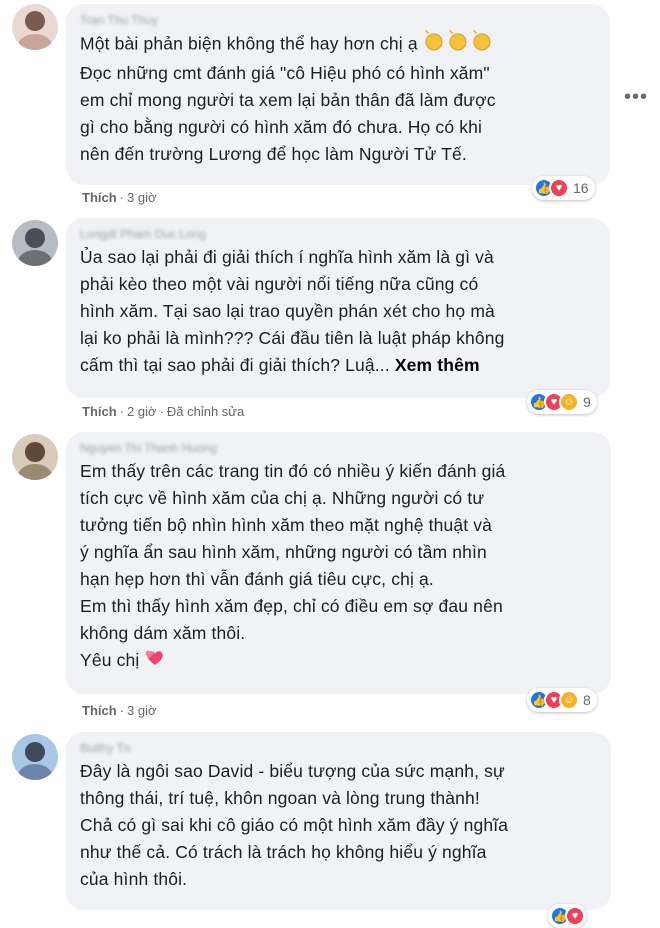 This screenshot has width=660, height=928. I want to click on reaction-summary: 👍 ♥ ☺ 9, so click(562, 402).